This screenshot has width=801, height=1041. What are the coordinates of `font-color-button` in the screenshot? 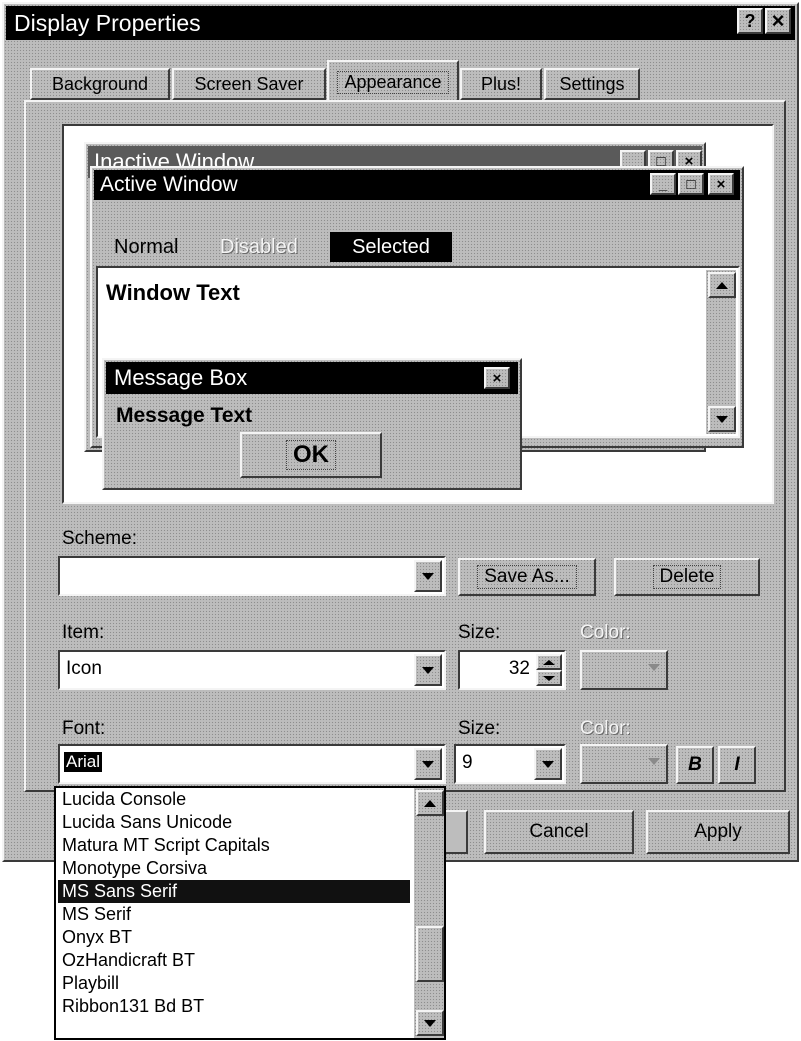 It's located at (624, 764).